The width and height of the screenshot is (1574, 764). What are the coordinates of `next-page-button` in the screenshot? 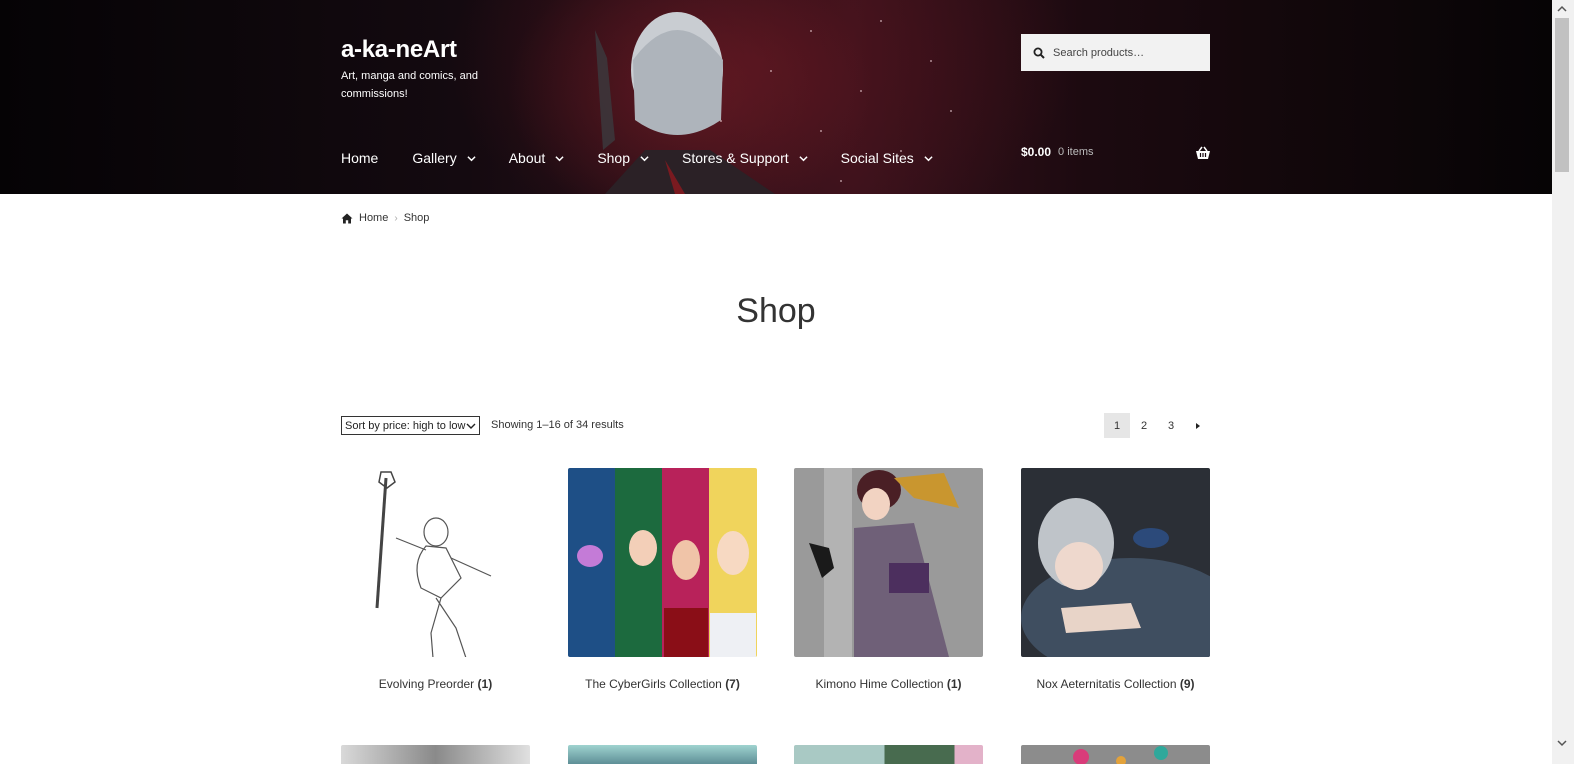 It's located at (1198, 425).